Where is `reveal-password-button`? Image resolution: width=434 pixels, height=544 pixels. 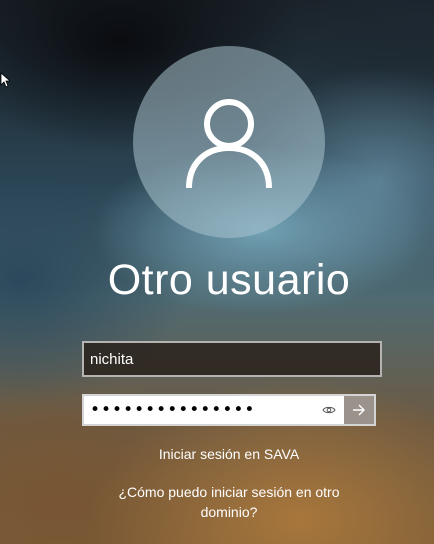 reveal-password-button is located at coordinates (329, 410).